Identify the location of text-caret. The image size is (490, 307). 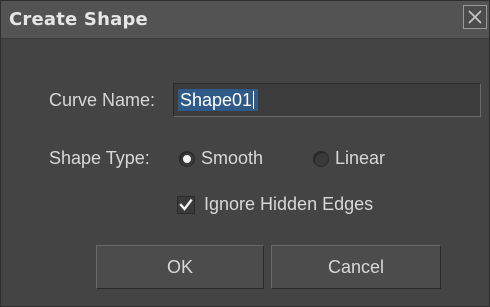
(254, 100).